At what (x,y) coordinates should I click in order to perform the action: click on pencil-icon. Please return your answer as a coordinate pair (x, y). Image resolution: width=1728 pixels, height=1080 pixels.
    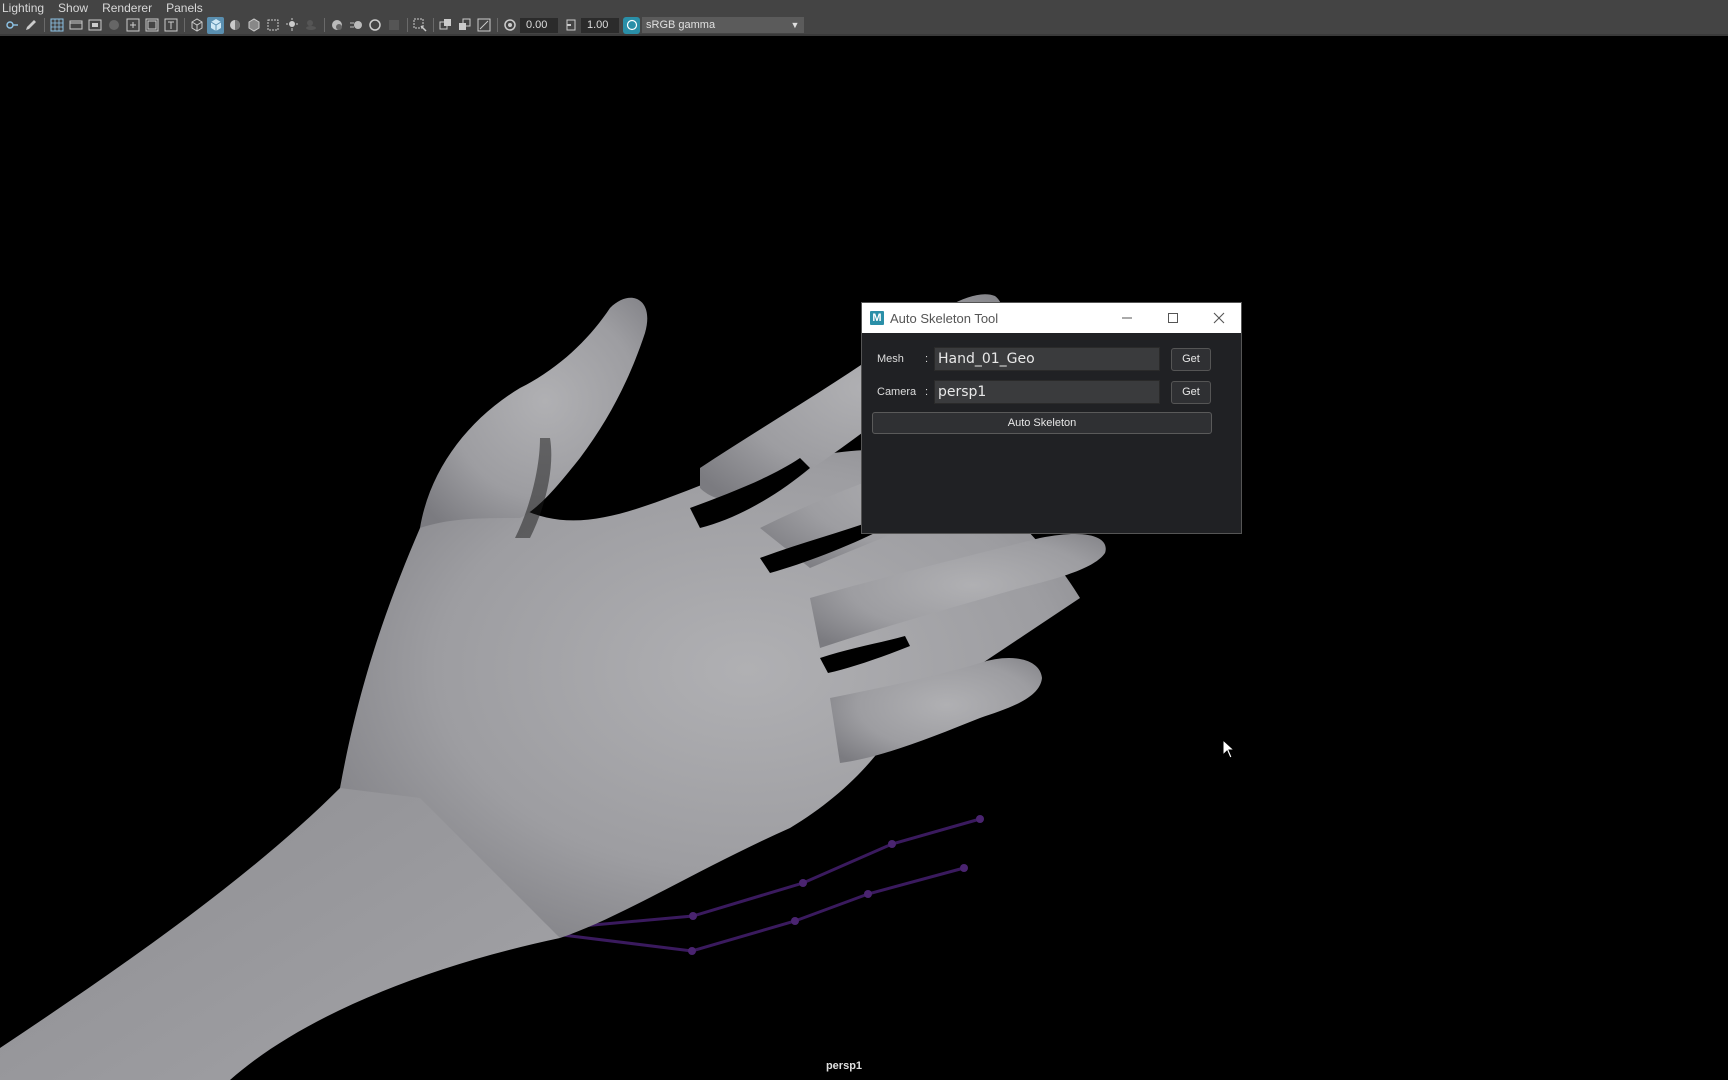
    Looking at the image, I should click on (30, 25).